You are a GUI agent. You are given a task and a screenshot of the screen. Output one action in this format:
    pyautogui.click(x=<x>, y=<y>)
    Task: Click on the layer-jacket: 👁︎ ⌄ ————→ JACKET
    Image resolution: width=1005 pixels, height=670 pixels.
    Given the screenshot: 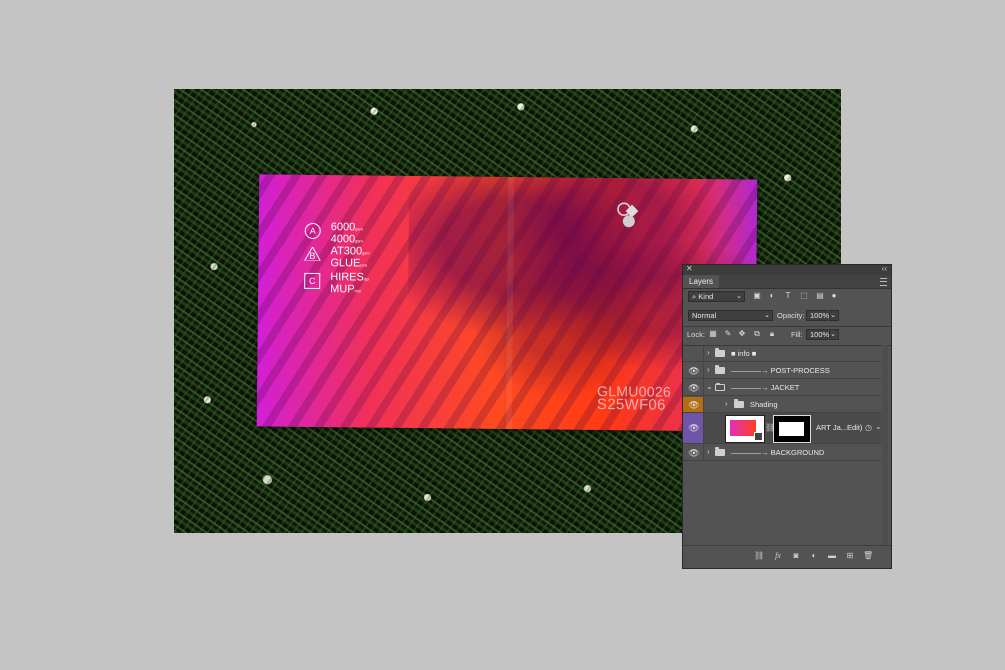 What is the action you would take?
    pyautogui.click(x=782, y=388)
    